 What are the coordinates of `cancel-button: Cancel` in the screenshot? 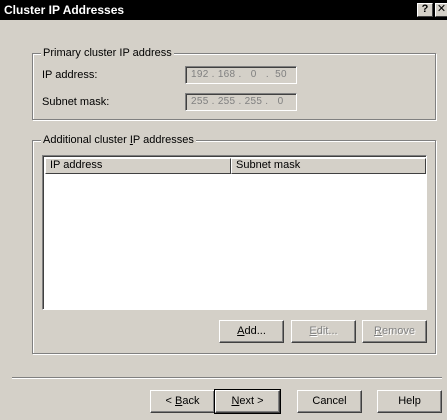 It's located at (329, 401).